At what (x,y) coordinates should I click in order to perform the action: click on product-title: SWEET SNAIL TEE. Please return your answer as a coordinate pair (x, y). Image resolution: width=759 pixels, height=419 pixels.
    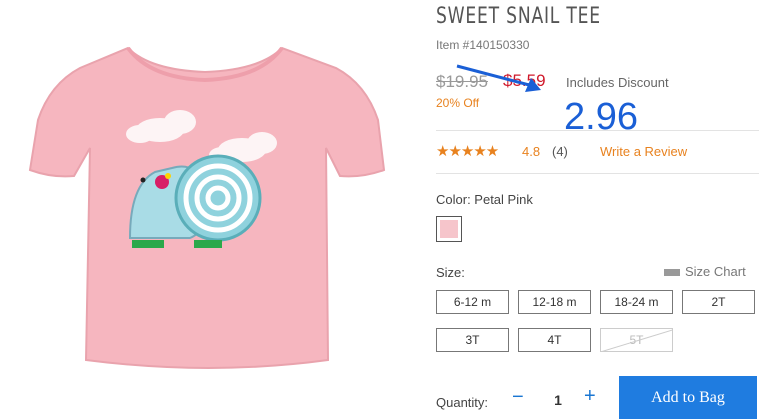
    Looking at the image, I should click on (518, 16).